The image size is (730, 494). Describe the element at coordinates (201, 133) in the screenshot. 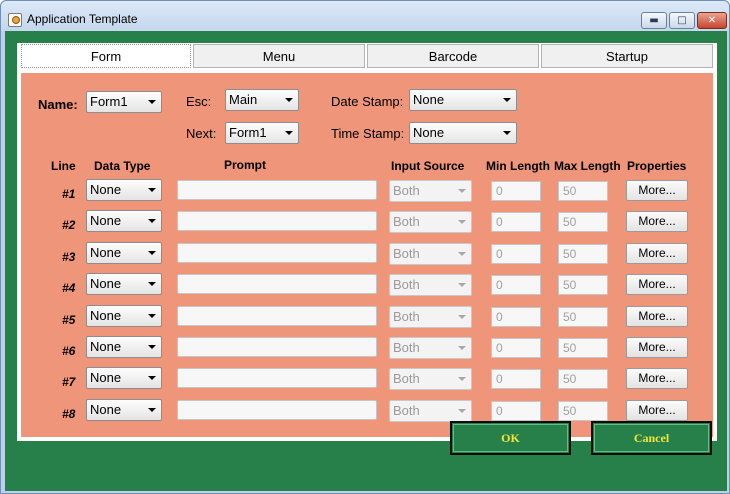

I see `next-label: Next:` at that location.